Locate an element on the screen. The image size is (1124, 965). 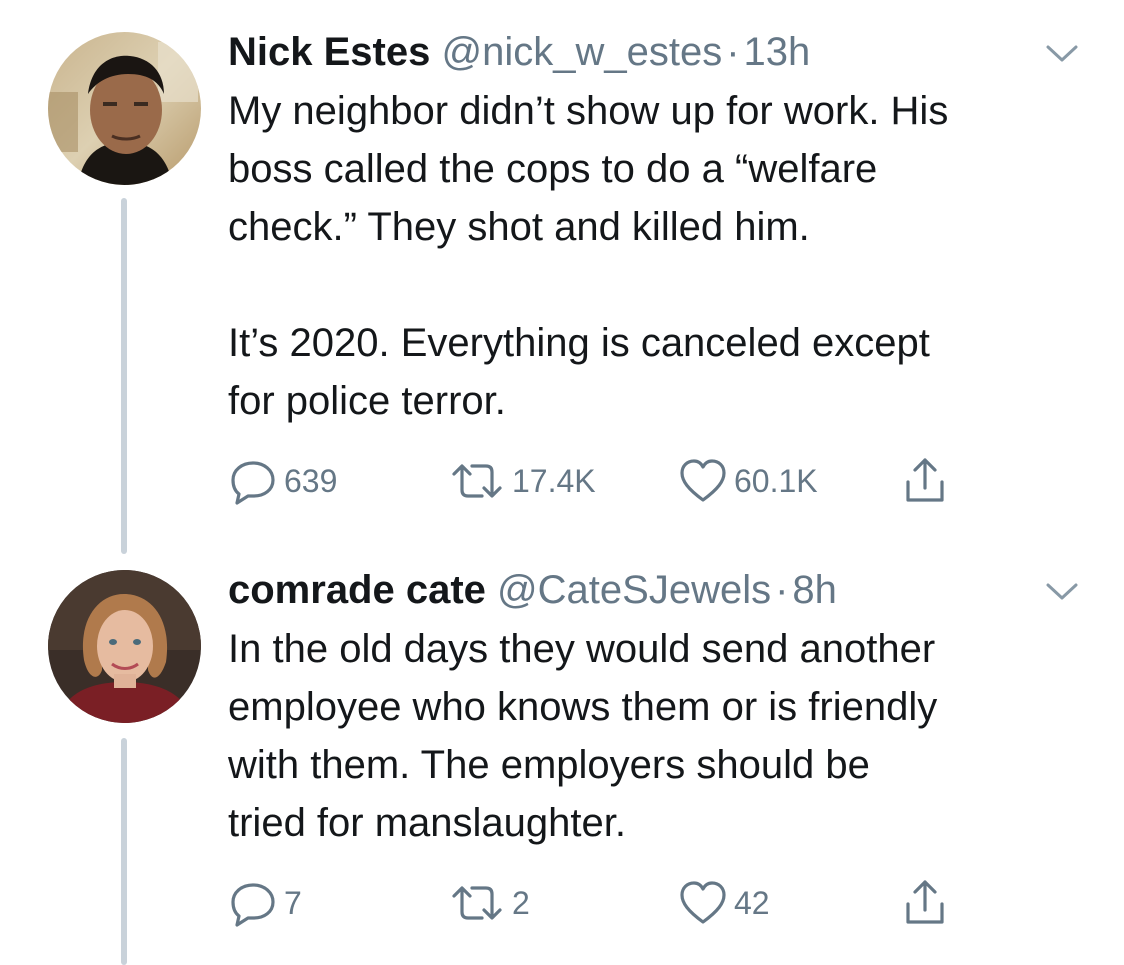
timestamp: 13h is located at coordinates (777, 52).